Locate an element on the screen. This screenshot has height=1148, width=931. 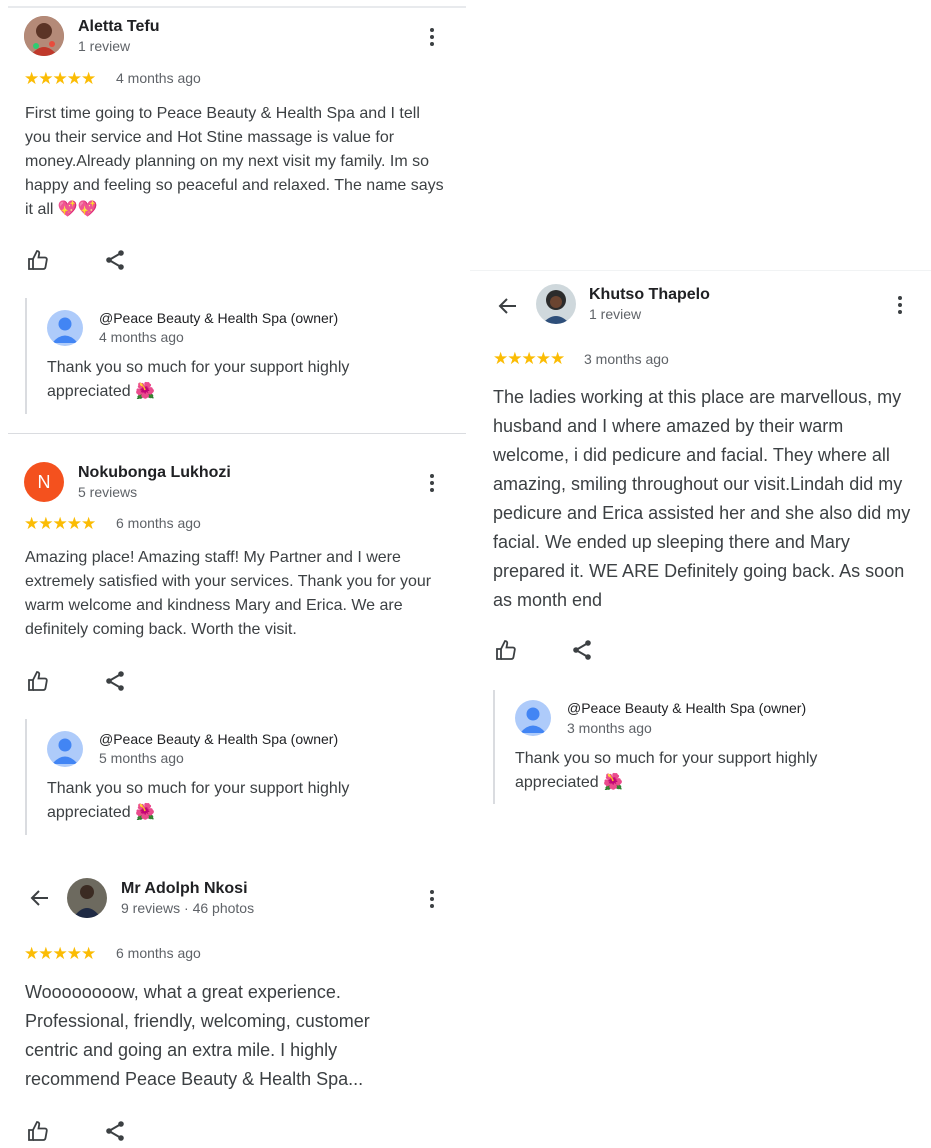
reviewer-name: Aletta Tefu is located at coordinates (118, 27).